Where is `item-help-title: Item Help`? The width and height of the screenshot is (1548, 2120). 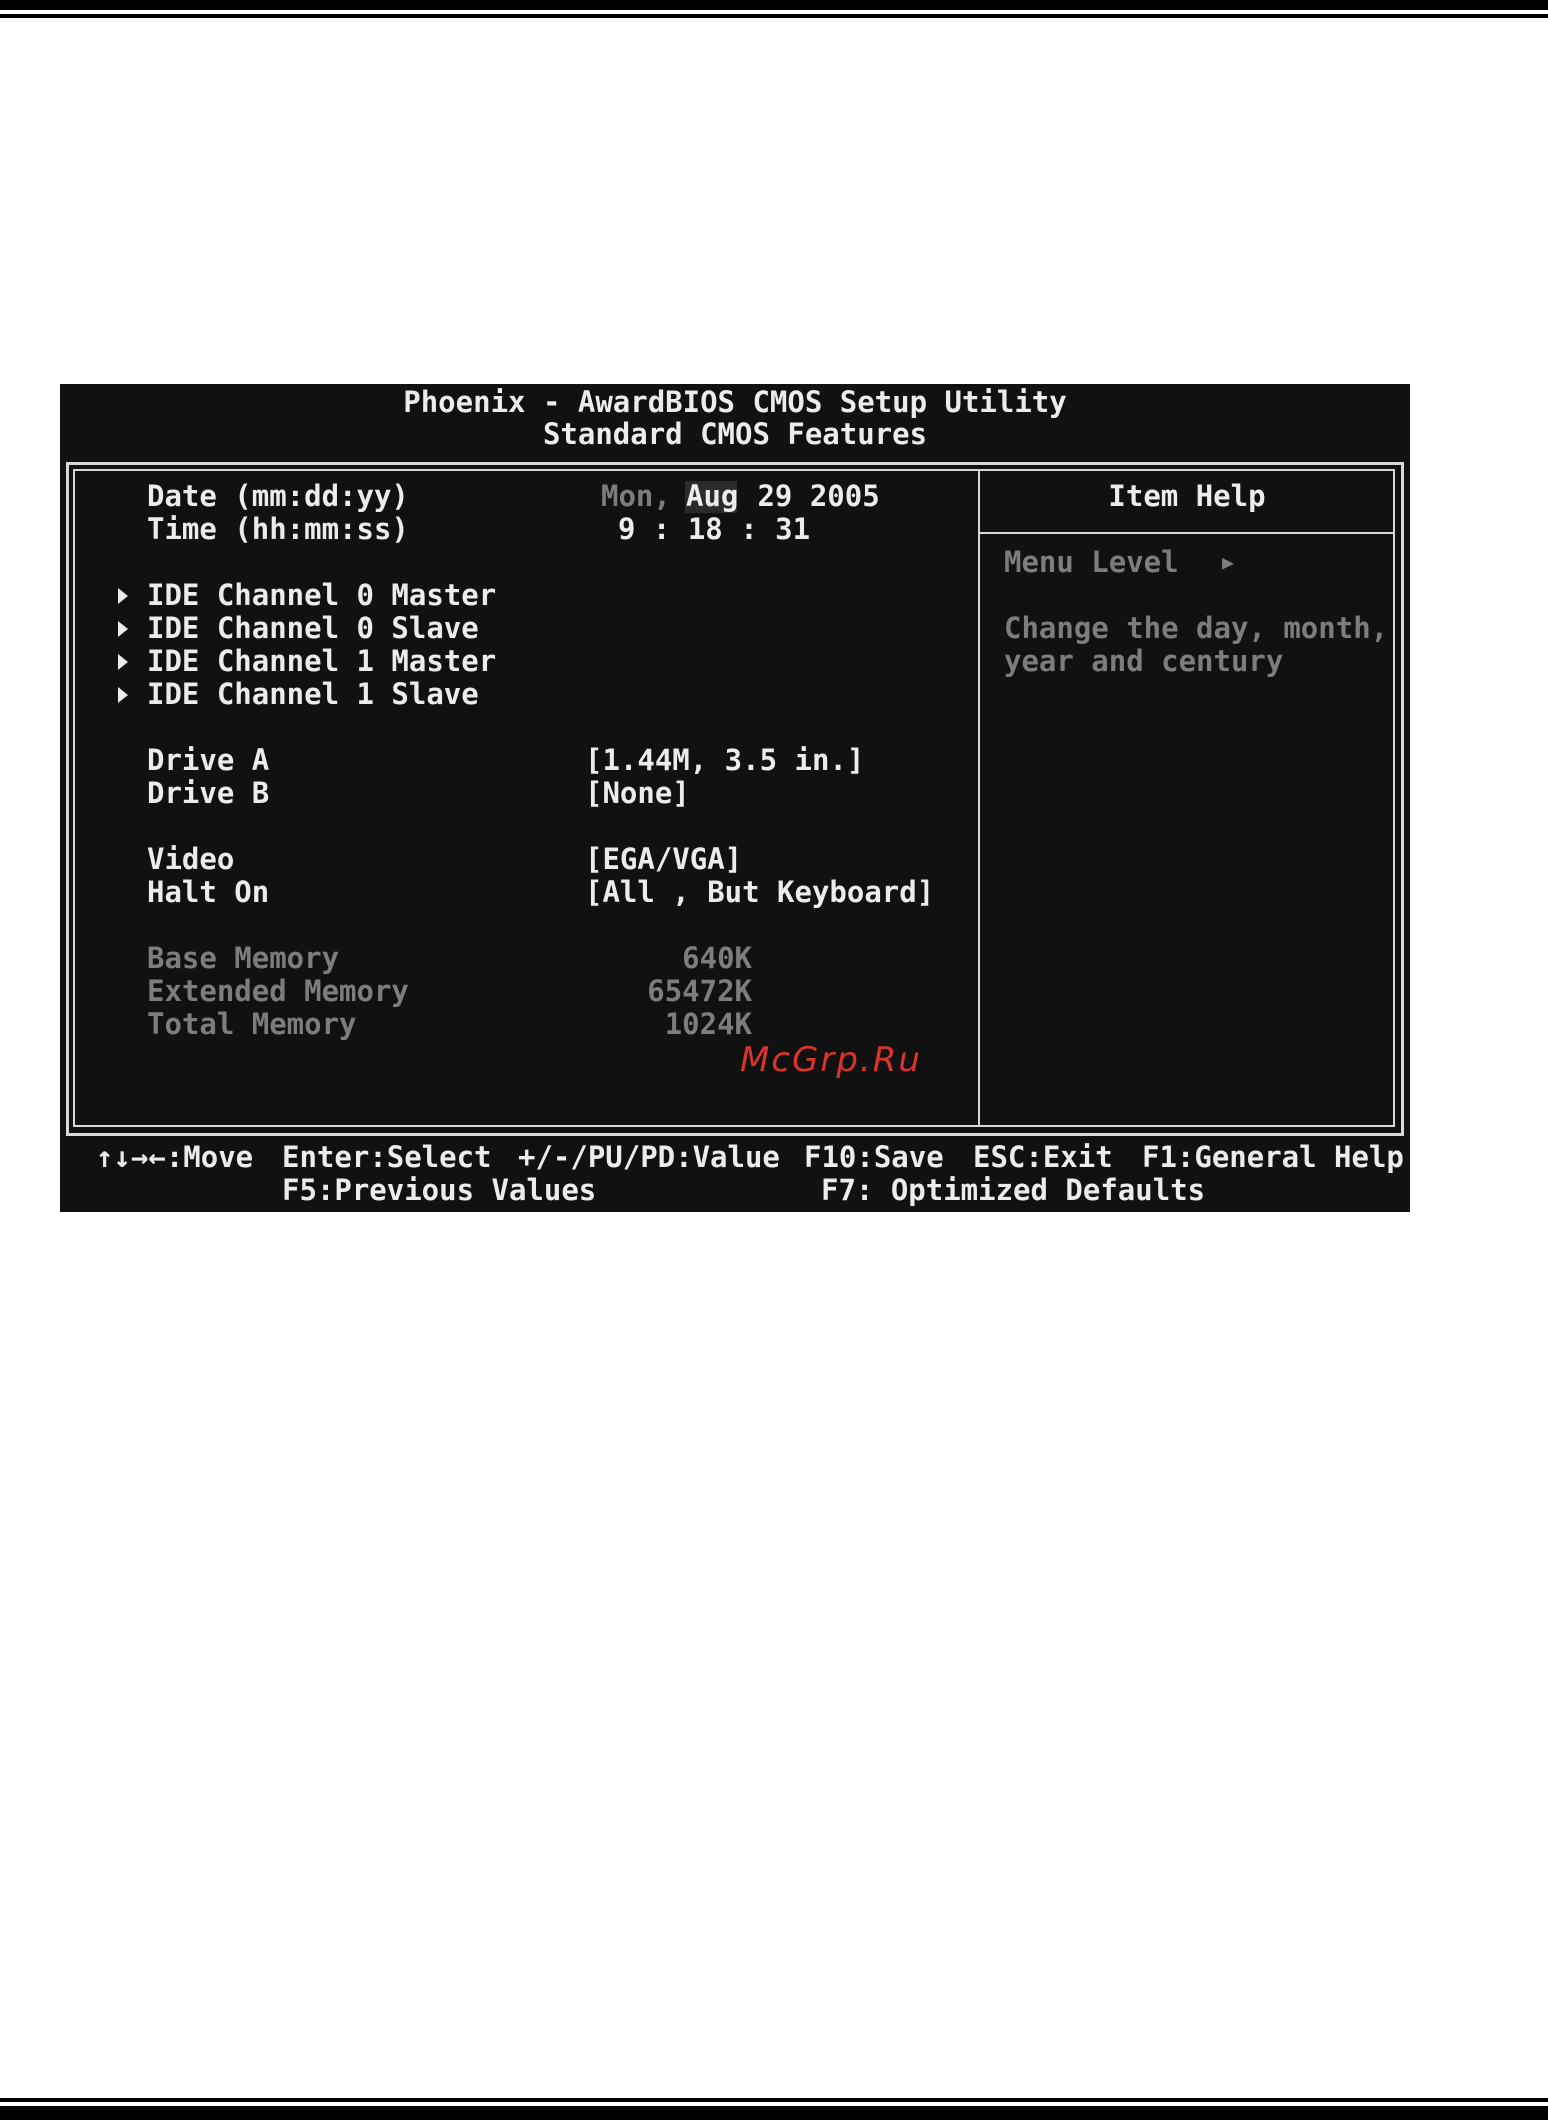
item-help-title: Item Help is located at coordinates (1187, 496).